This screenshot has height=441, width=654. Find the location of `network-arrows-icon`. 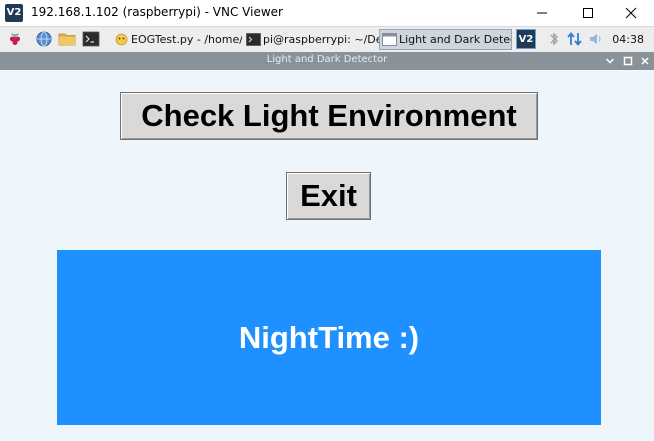

network-arrows-icon is located at coordinates (575, 39).